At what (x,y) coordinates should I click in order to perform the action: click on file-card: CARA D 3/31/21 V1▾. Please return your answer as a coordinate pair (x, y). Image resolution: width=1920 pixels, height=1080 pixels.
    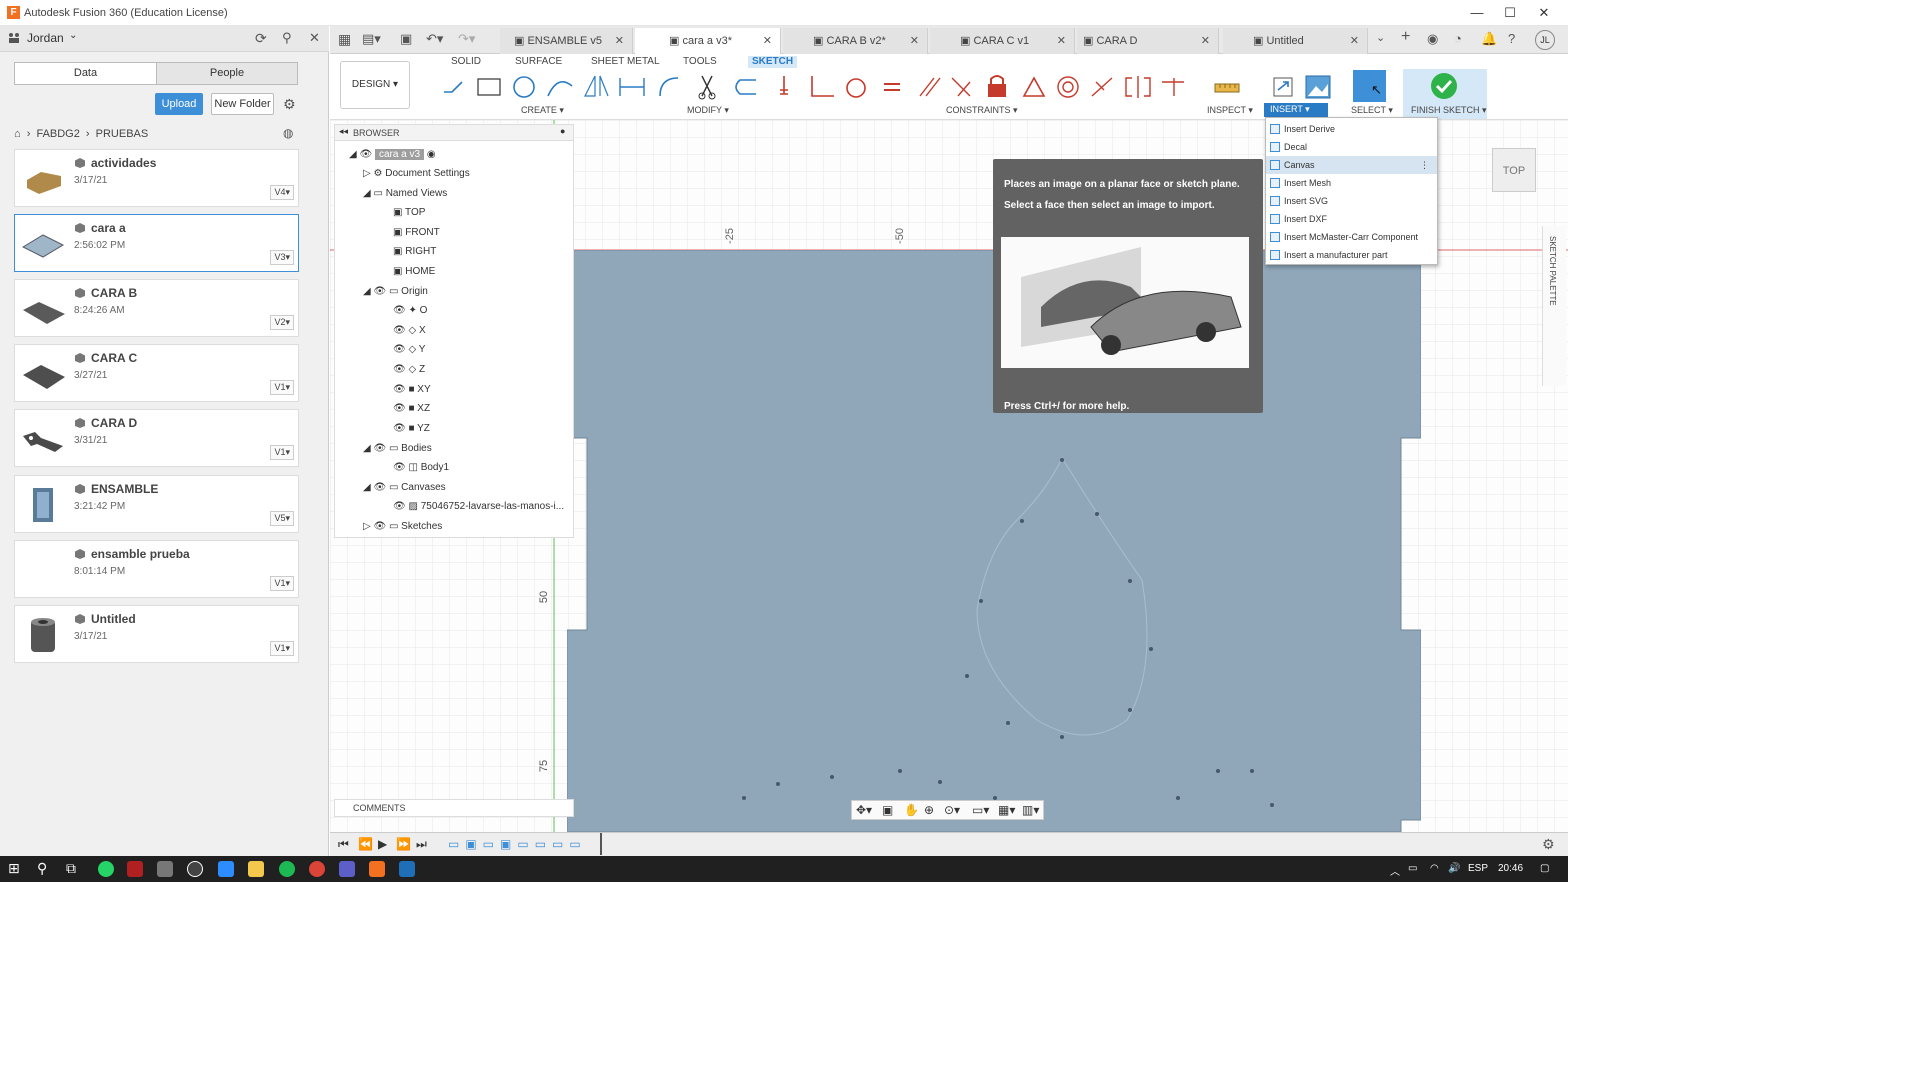
    Looking at the image, I should click on (156, 438).